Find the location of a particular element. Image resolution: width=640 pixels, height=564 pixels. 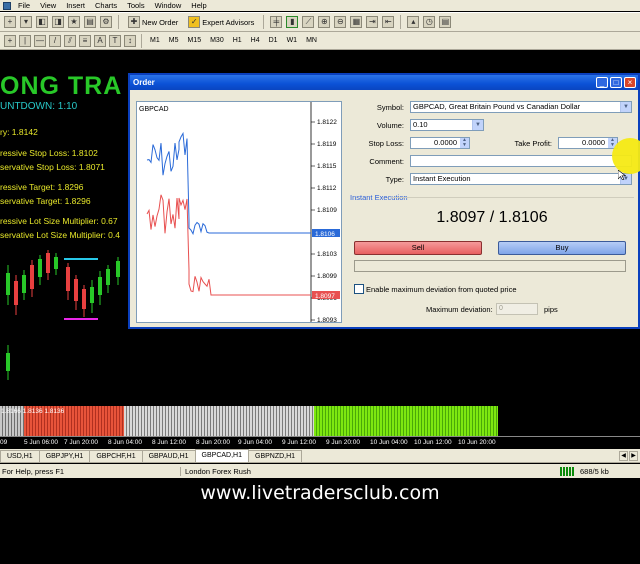

expert-advisors-button: ✓ Expert Advisors is located at coordinates (221, 22).